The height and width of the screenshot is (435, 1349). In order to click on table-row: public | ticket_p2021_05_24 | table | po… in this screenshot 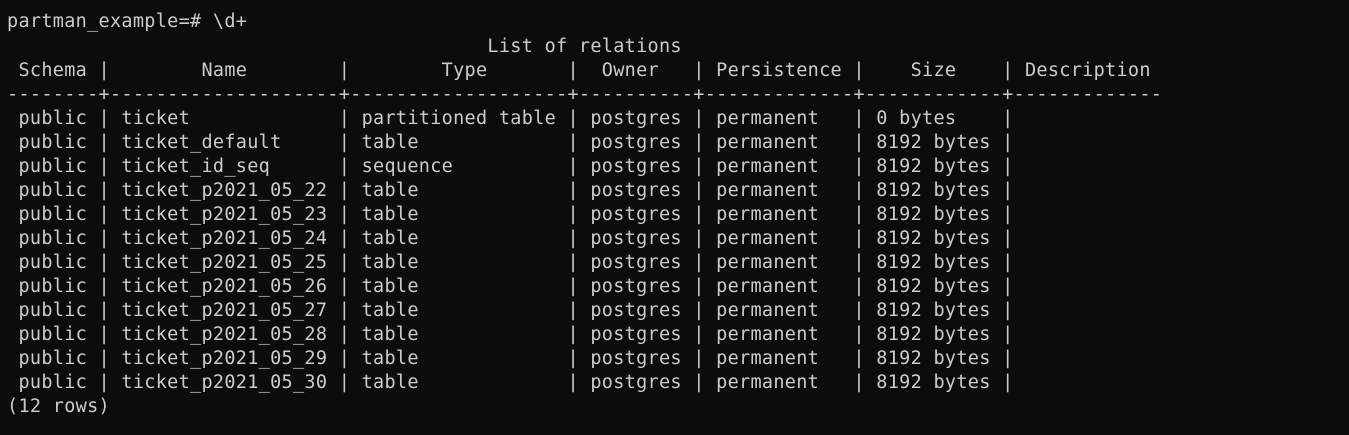, I will do `click(510, 238)`.